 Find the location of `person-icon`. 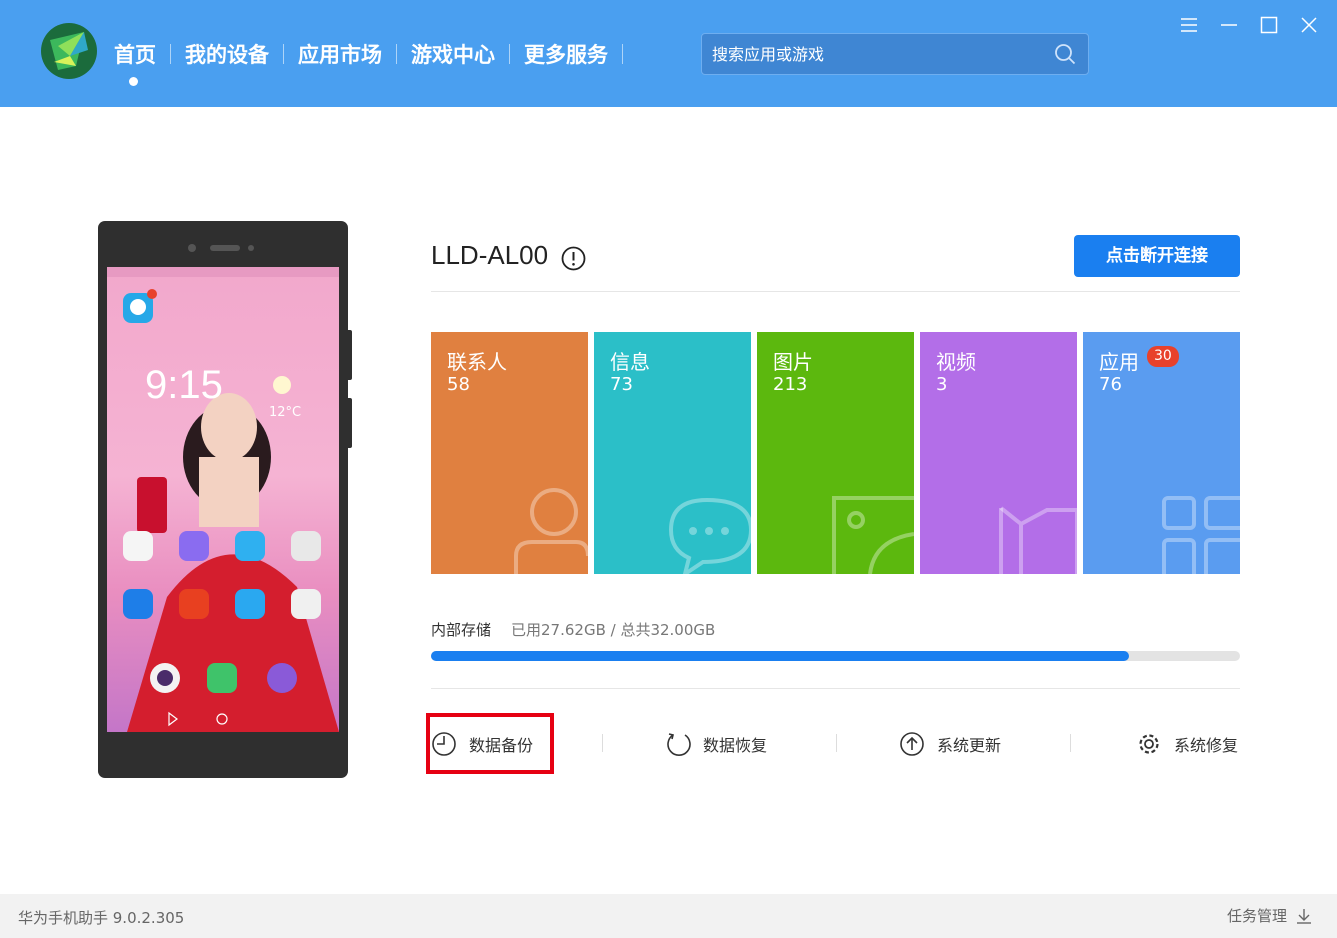

person-icon is located at coordinates (551, 531).